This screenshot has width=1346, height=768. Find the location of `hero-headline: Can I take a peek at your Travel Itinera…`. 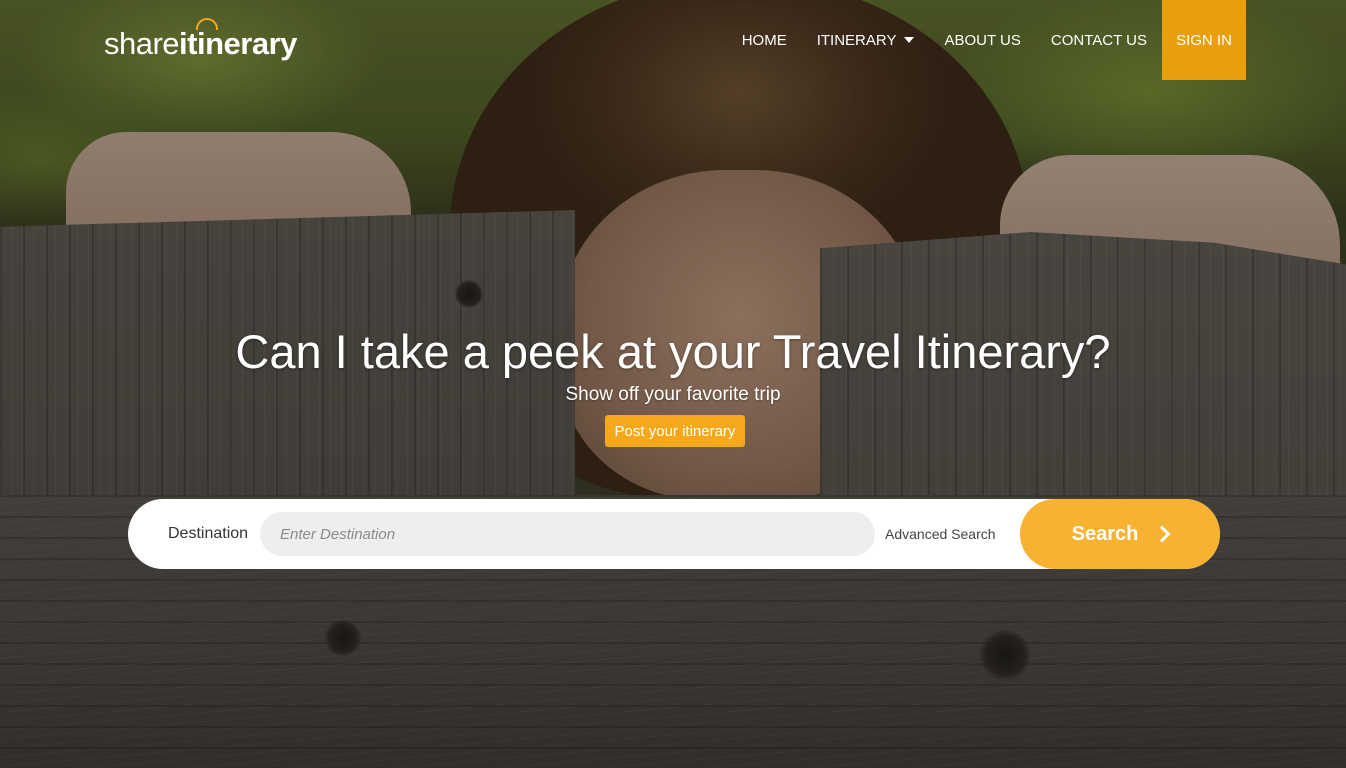

hero-headline: Can I take a peek at your Travel Itinera… is located at coordinates (673, 351).